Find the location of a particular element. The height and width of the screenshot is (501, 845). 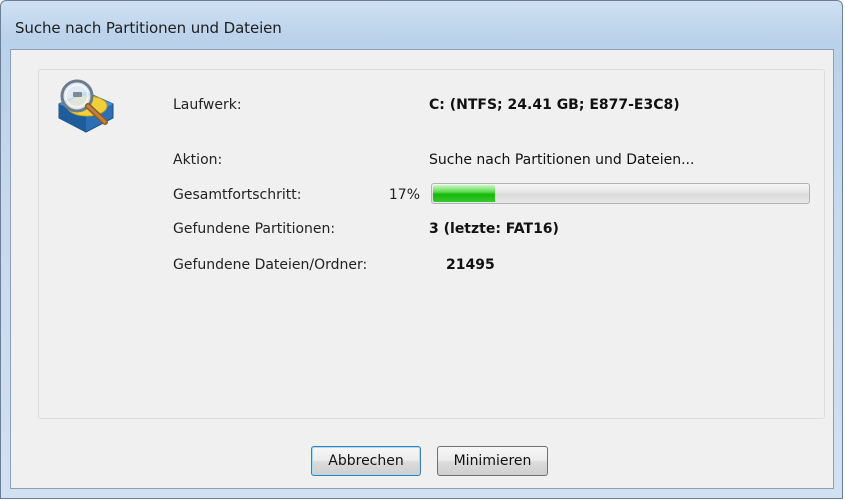

drive-search-icon is located at coordinates (86, 107).